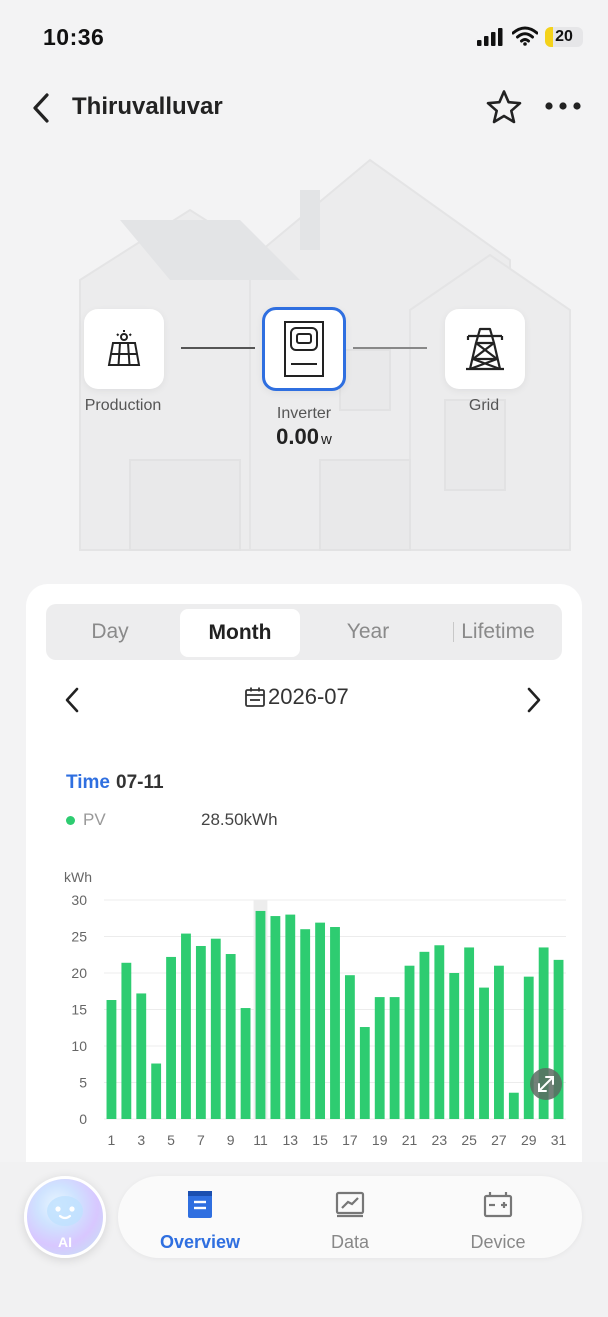 Image resolution: width=608 pixels, height=1317 pixels. What do you see at coordinates (350, 1242) in the screenshot?
I see `tab-data-label: Data` at bounding box center [350, 1242].